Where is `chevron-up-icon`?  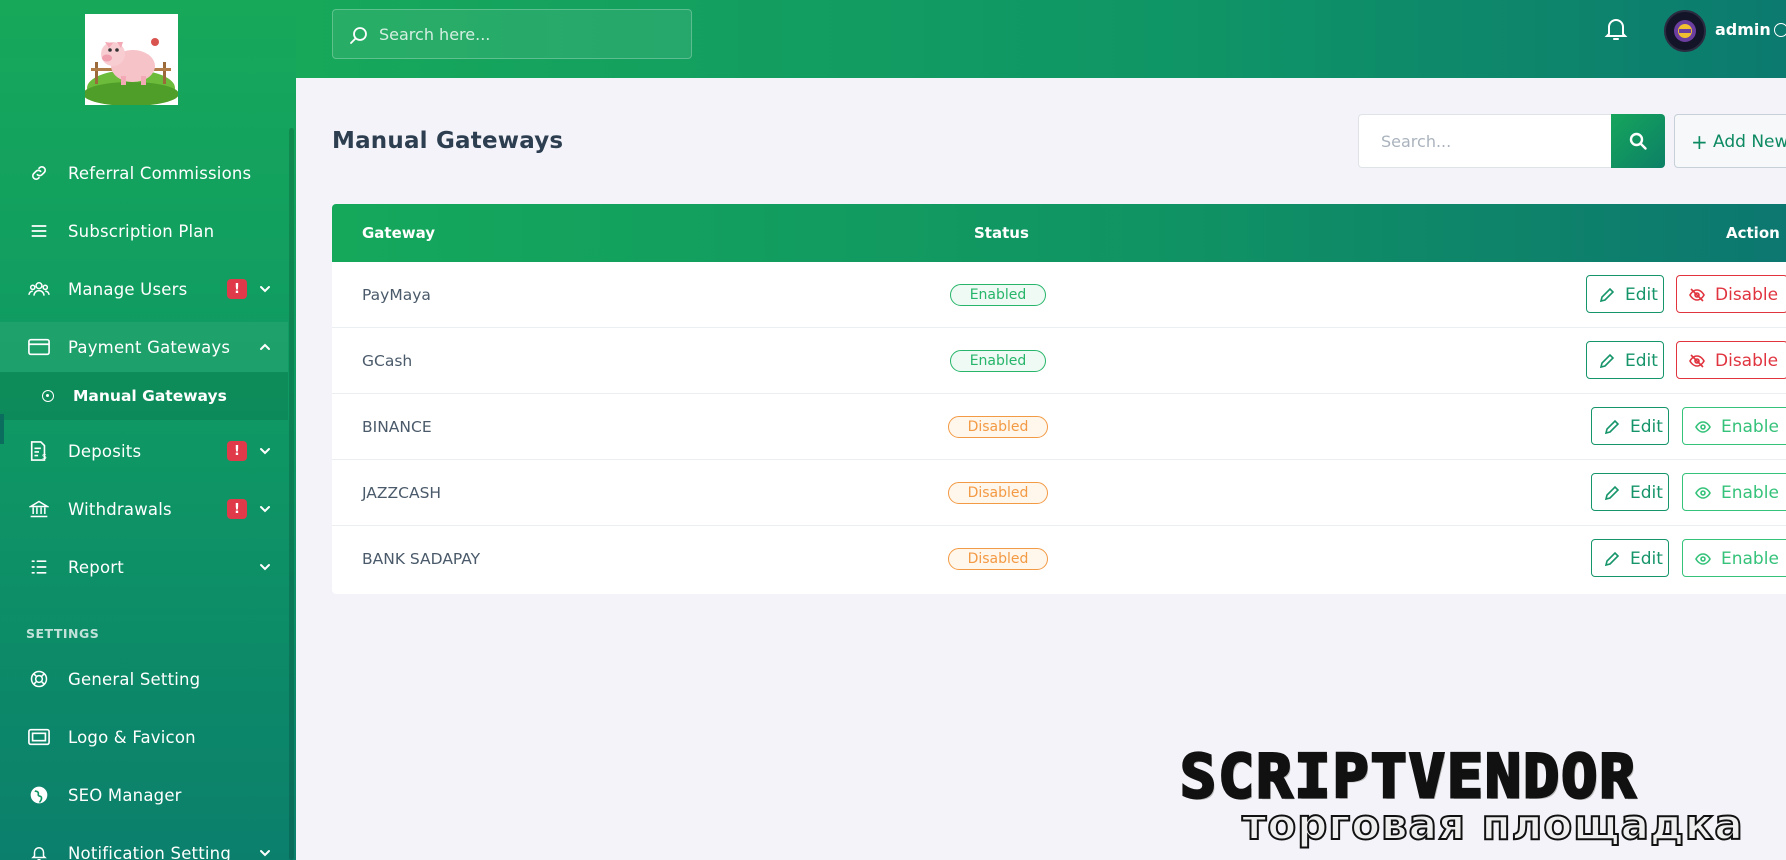 chevron-up-icon is located at coordinates (265, 346).